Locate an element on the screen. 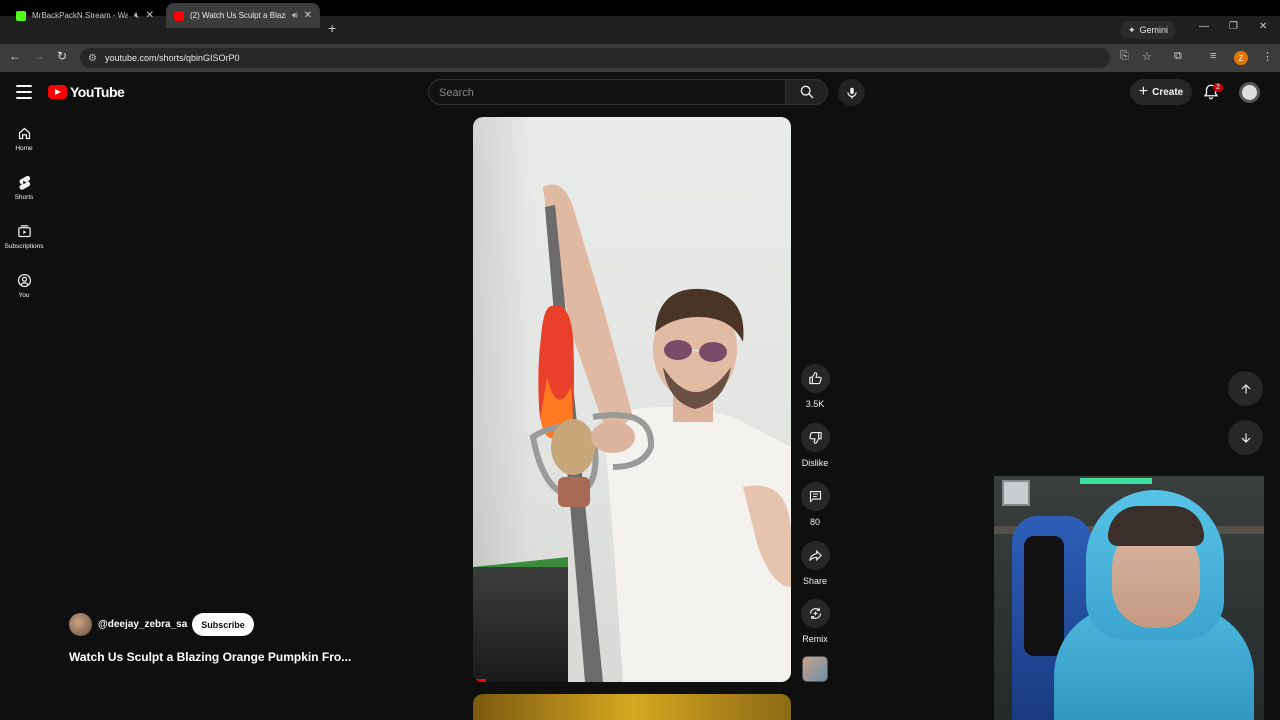  voice-search-button is located at coordinates (851, 92).